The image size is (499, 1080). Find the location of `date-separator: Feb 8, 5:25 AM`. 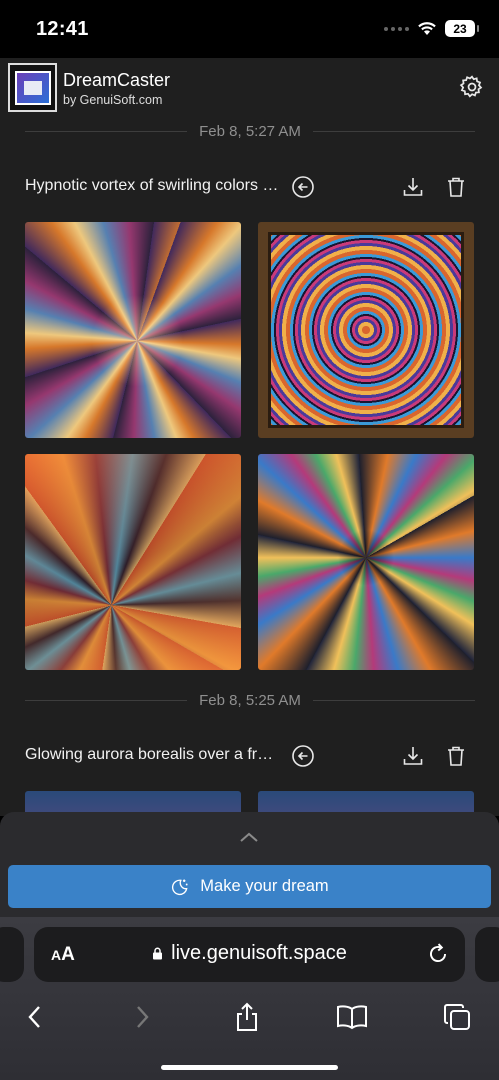

date-separator: Feb 8, 5:25 AM is located at coordinates (250, 700).